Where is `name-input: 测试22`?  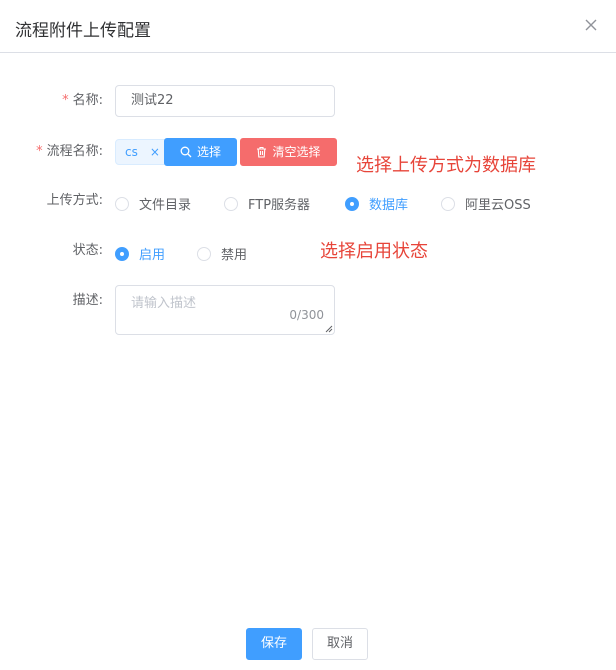
name-input: 测试22 is located at coordinates (225, 101).